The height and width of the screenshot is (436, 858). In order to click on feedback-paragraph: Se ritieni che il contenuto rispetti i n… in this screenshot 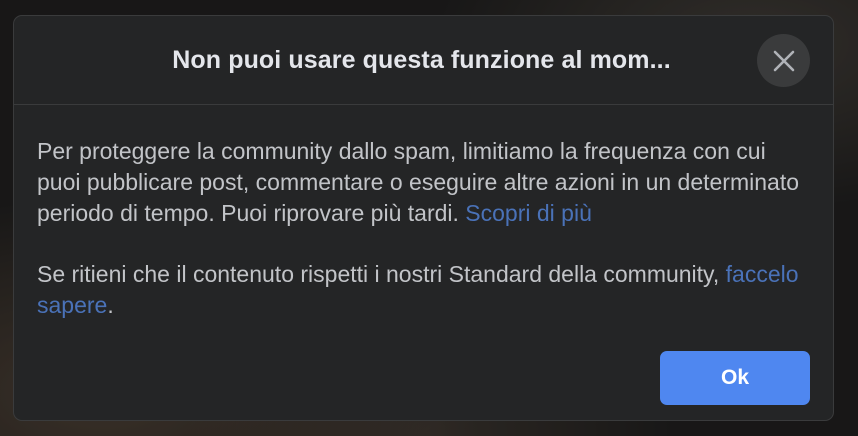, I will do `click(426, 290)`.